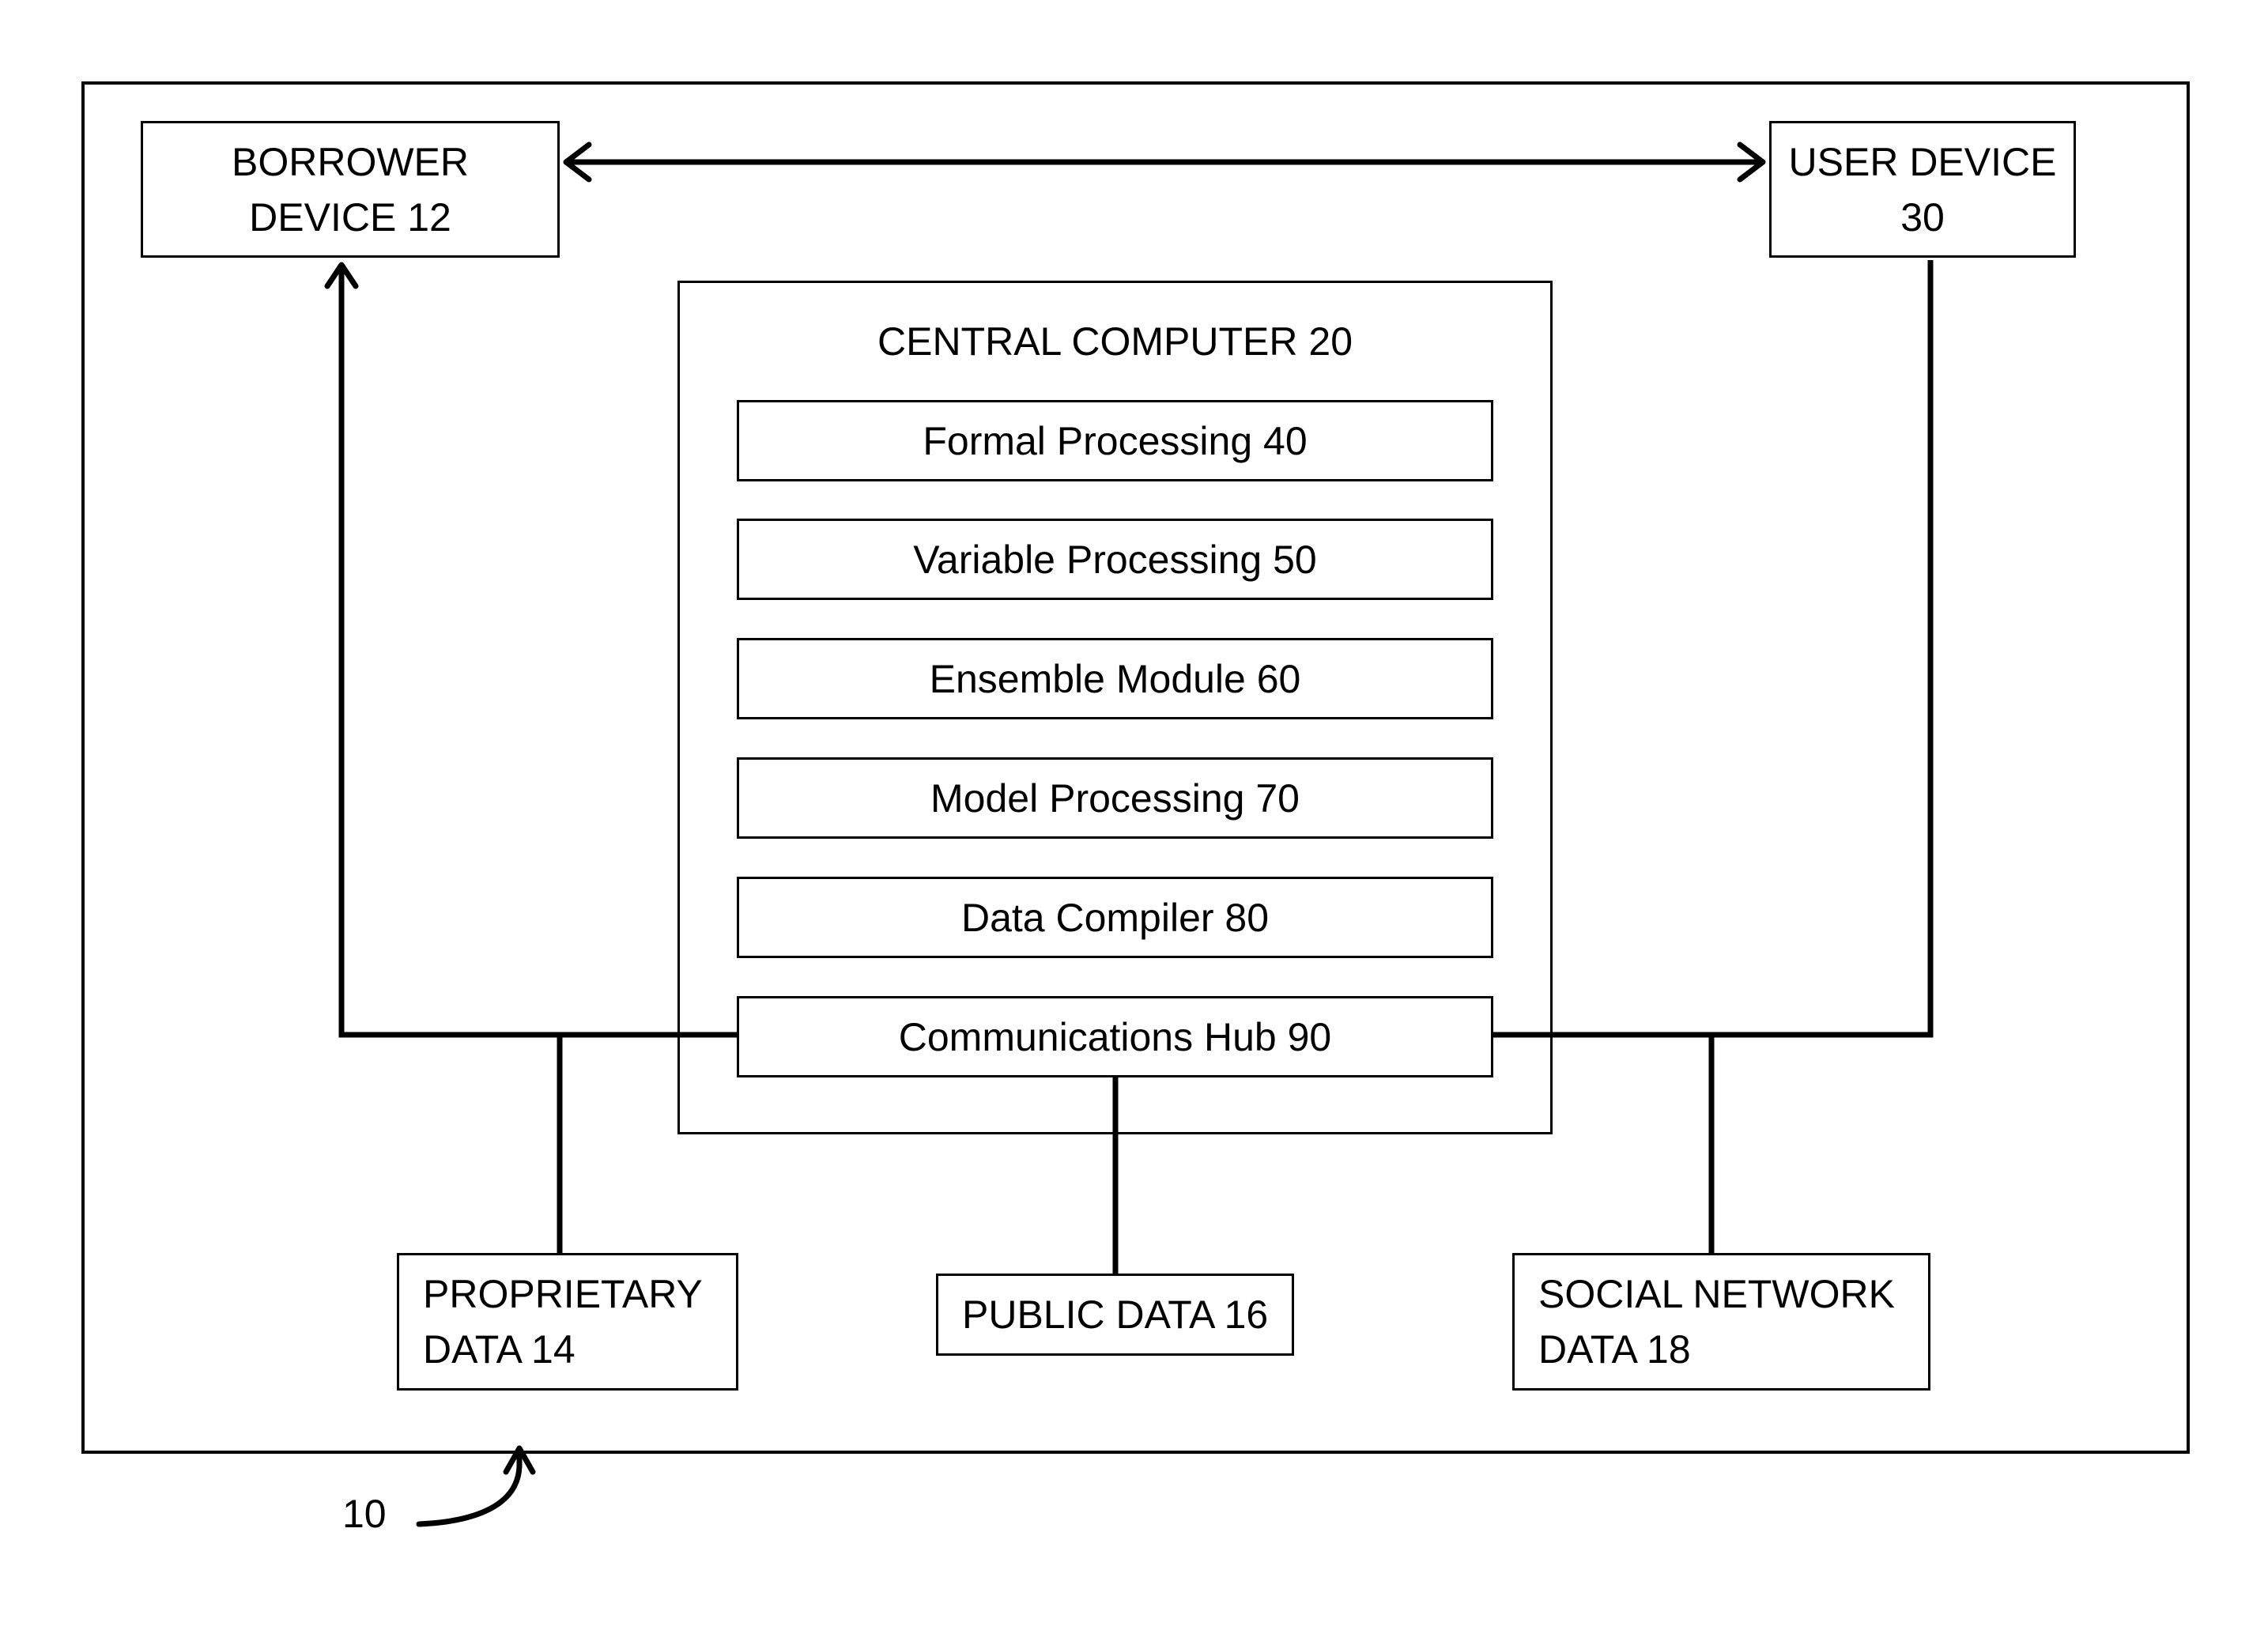  I want to click on reference-leader-arrow, so click(469, 1490).